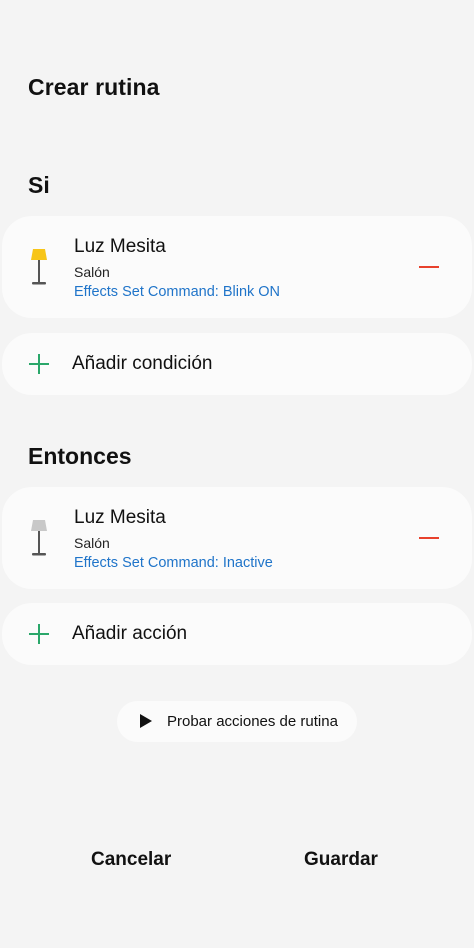  Describe the element at coordinates (131, 860) in the screenshot. I see `cancel-button: Cancelar` at that location.